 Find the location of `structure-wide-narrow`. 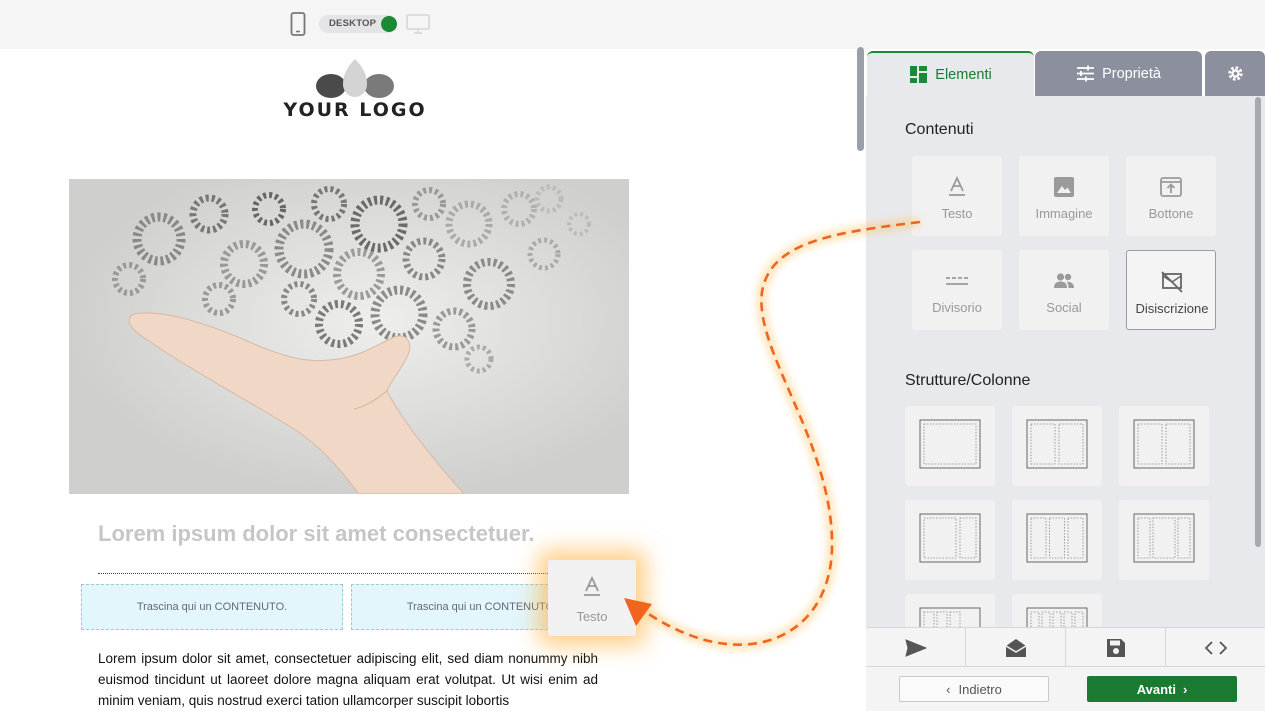

structure-wide-narrow is located at coordinates (950, 540).